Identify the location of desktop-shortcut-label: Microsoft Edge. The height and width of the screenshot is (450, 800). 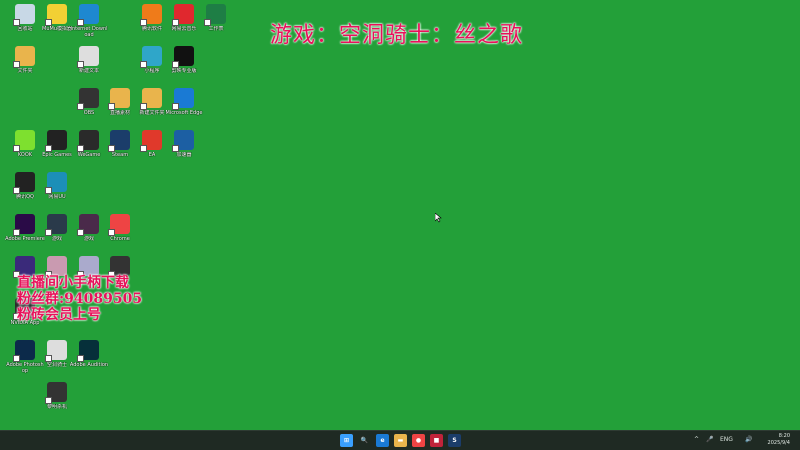
(184, 113).